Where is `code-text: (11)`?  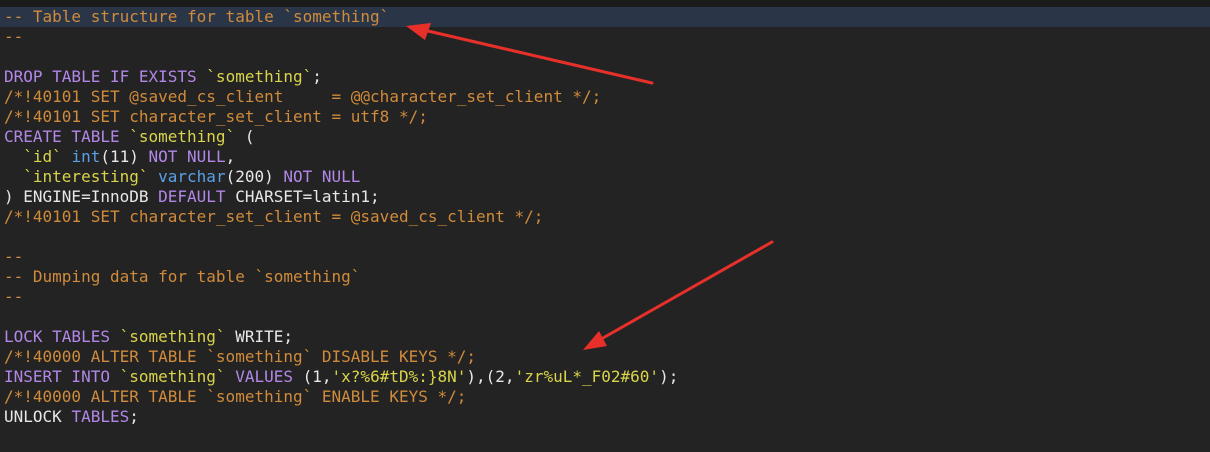 code-text: (11) is located at coordinates (124, 156).